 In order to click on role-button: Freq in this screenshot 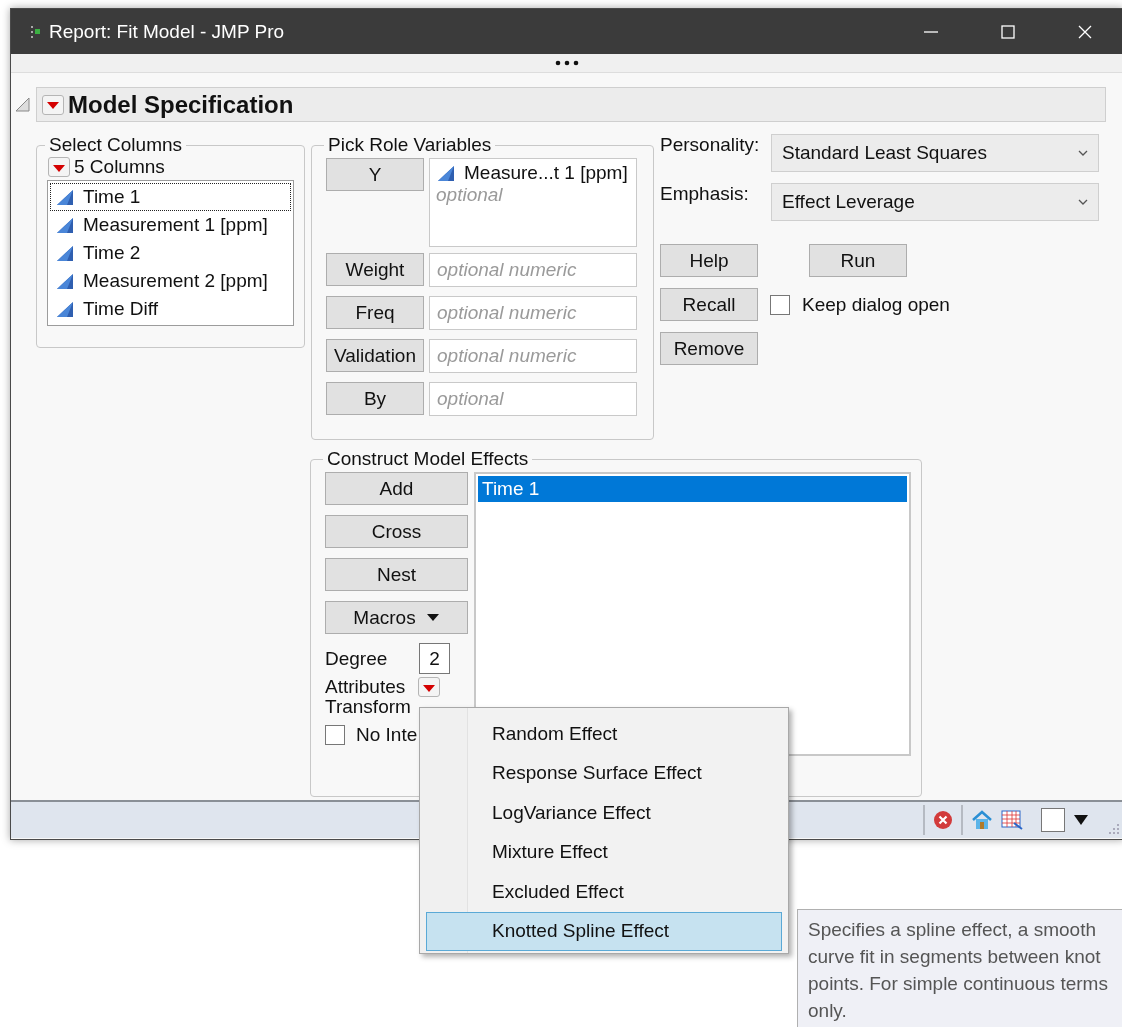, I will do `click(375, 312)`.